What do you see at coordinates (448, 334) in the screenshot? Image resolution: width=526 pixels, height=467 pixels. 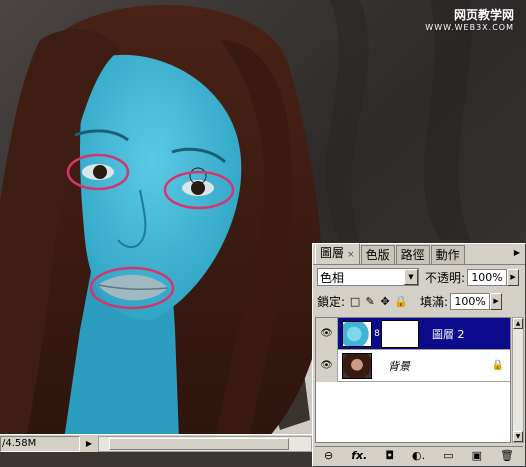 I see `layer-name: 圖層 2` at bounding box center [448, 334].